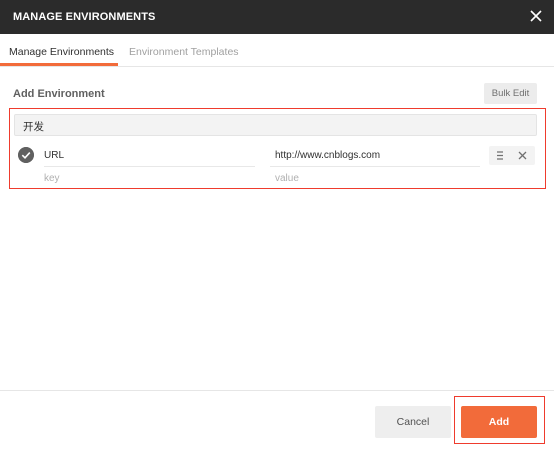 Image resolution: width=554 pixels, height=452 pixels. What do you see at coordinates (510, 93) in the screenshot?
I see `bulk-edit-button: Bulk Edit` at bounding box center [510, 93].